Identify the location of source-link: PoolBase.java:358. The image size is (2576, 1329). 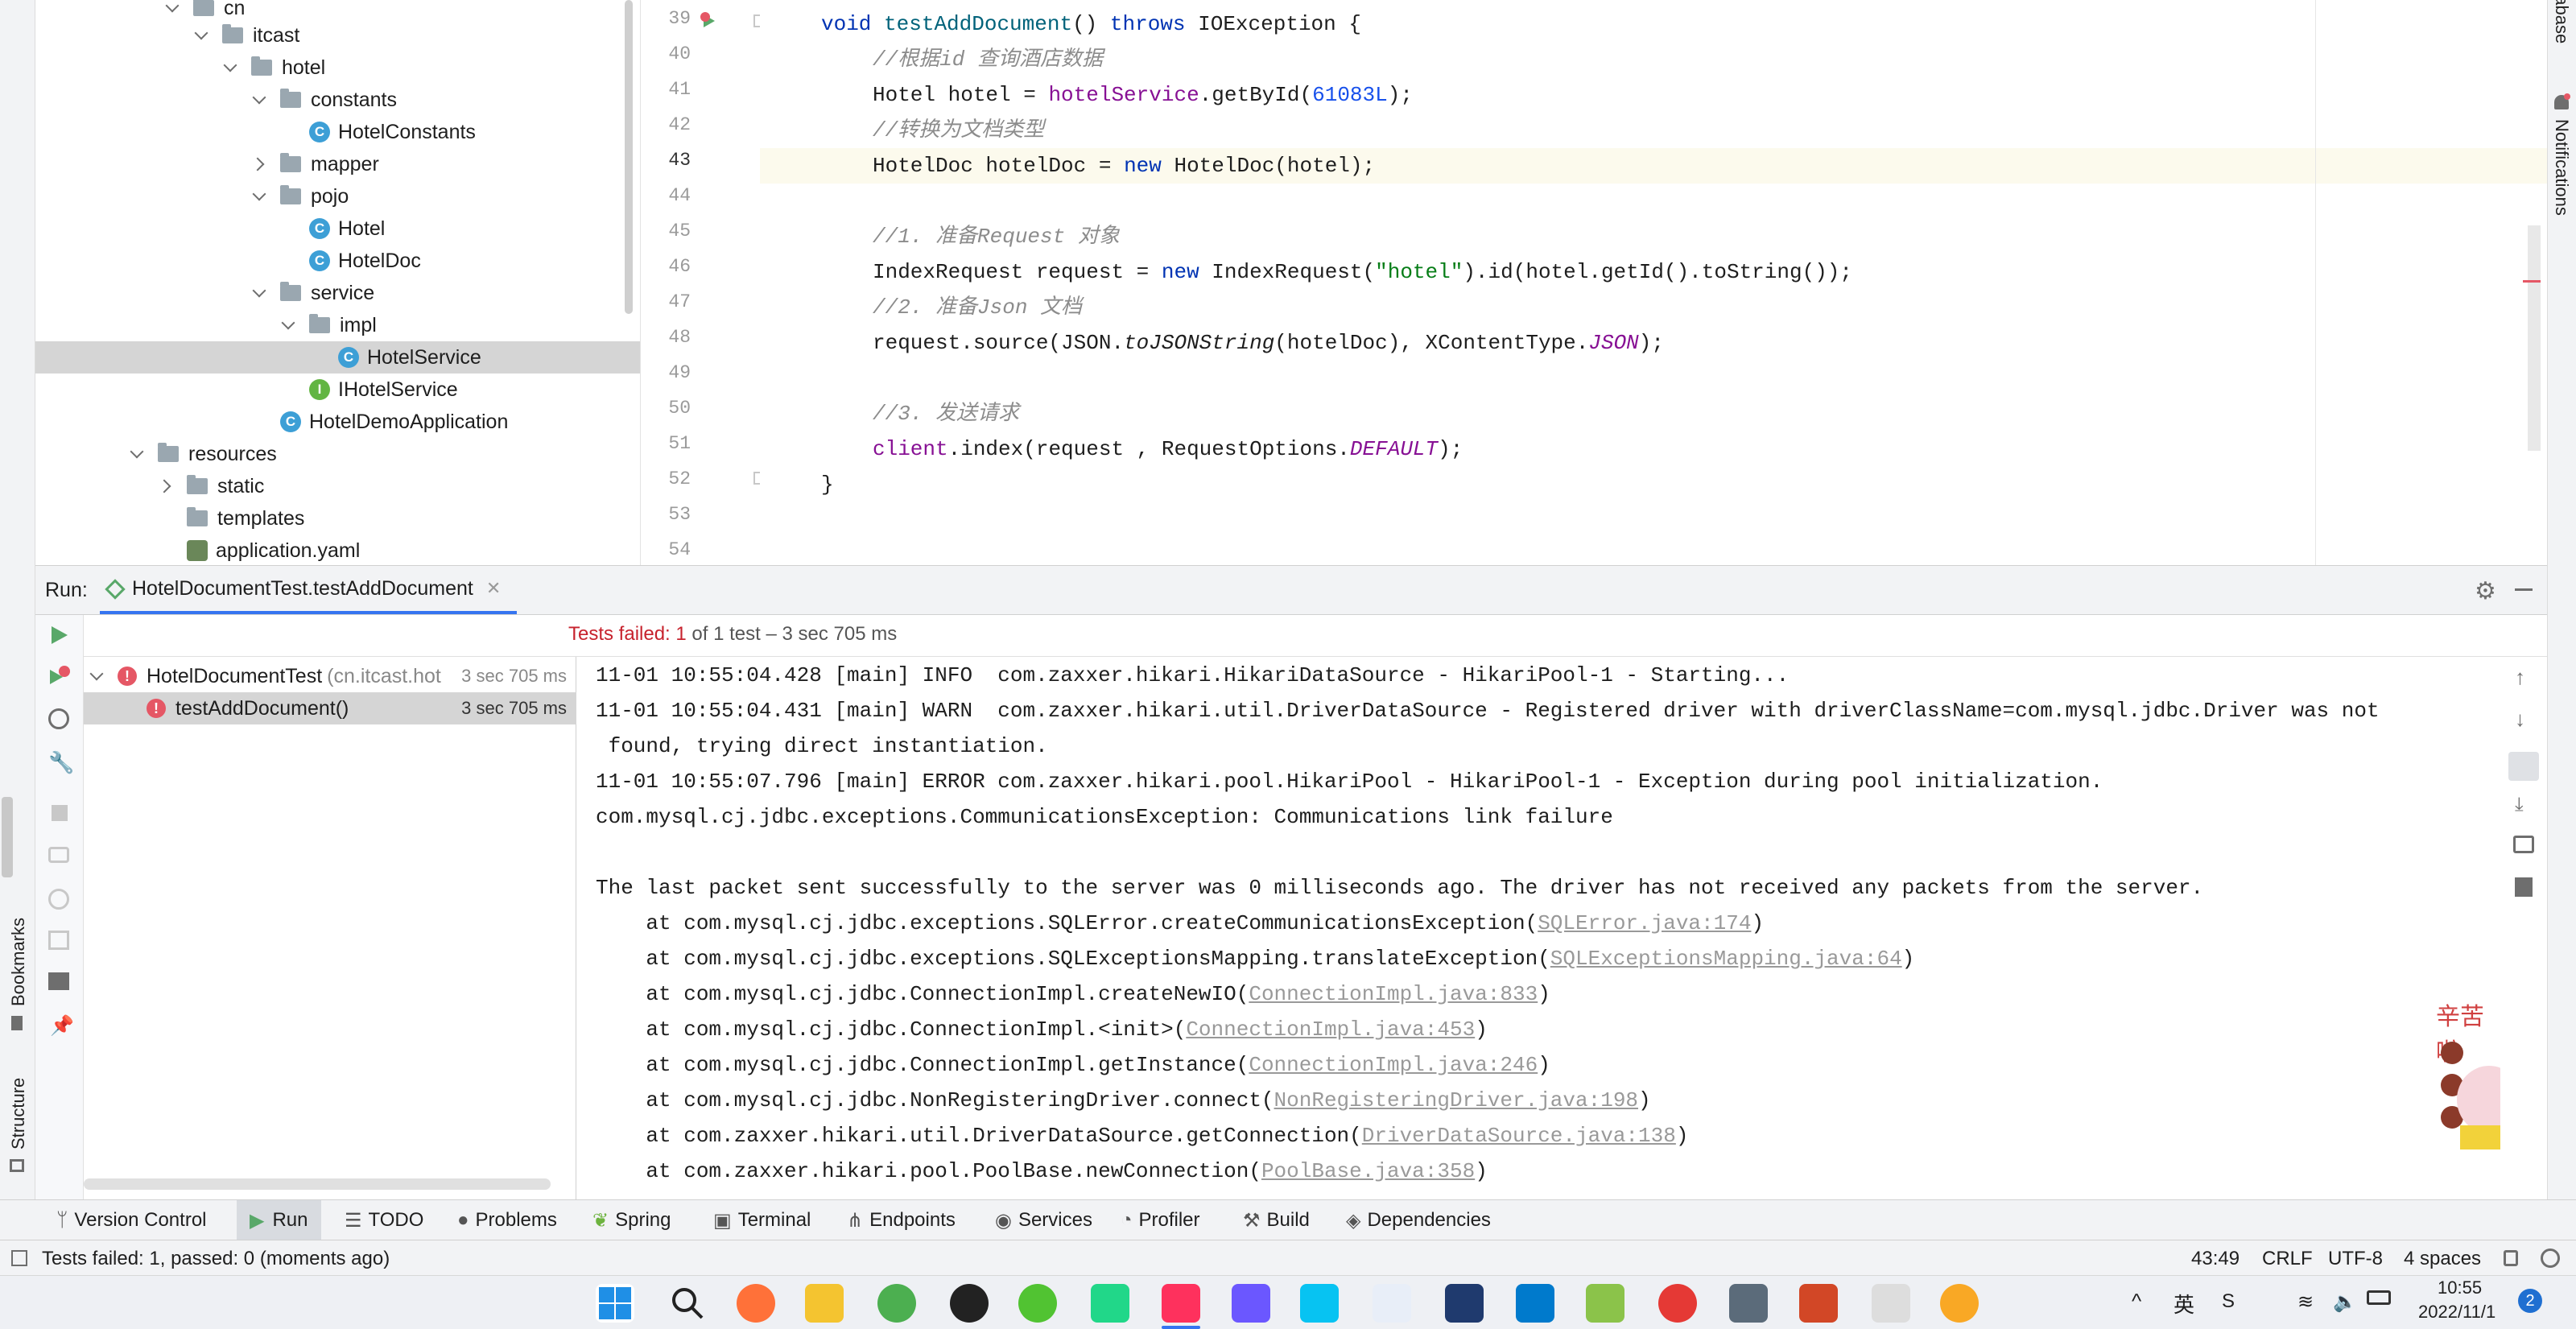
(1368, 1171).